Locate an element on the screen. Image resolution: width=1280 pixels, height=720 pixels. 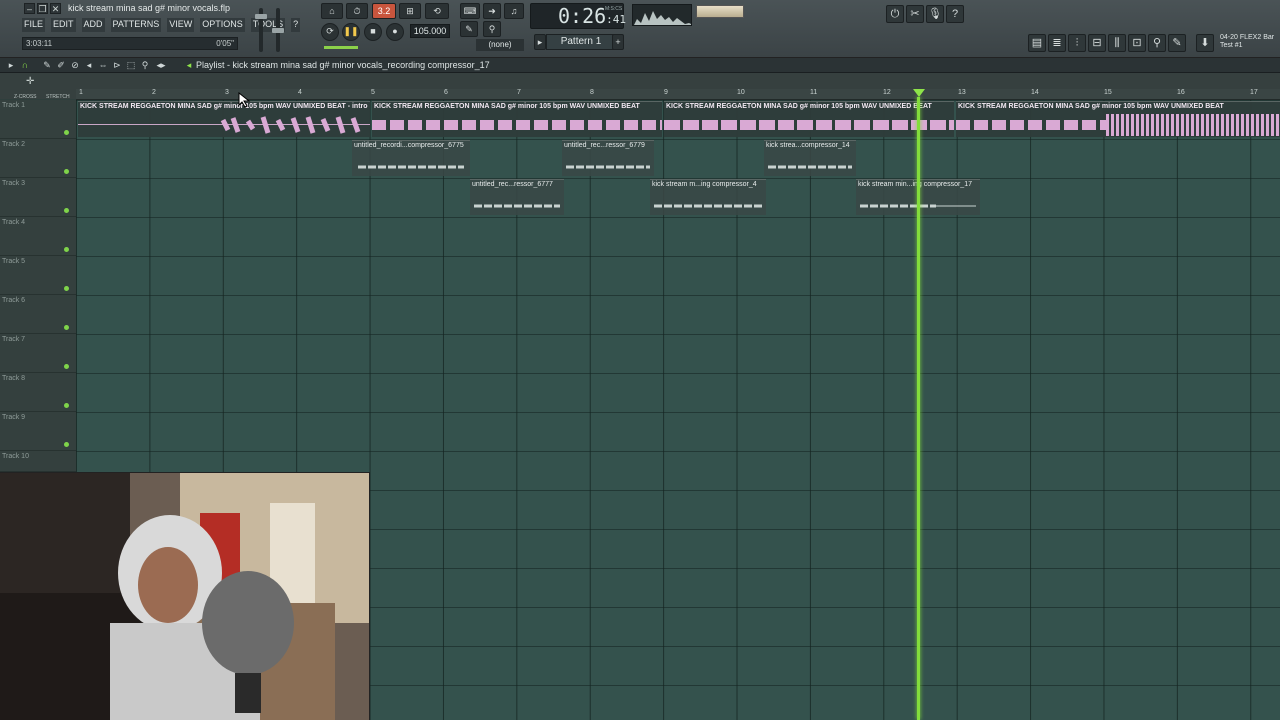
stop-button: ■ is located at coordinates (373, 32).